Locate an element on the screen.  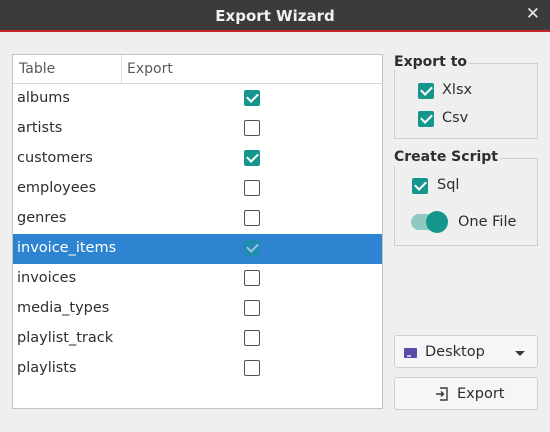
close-icon: ✕ is located at coordinates (533, 14).